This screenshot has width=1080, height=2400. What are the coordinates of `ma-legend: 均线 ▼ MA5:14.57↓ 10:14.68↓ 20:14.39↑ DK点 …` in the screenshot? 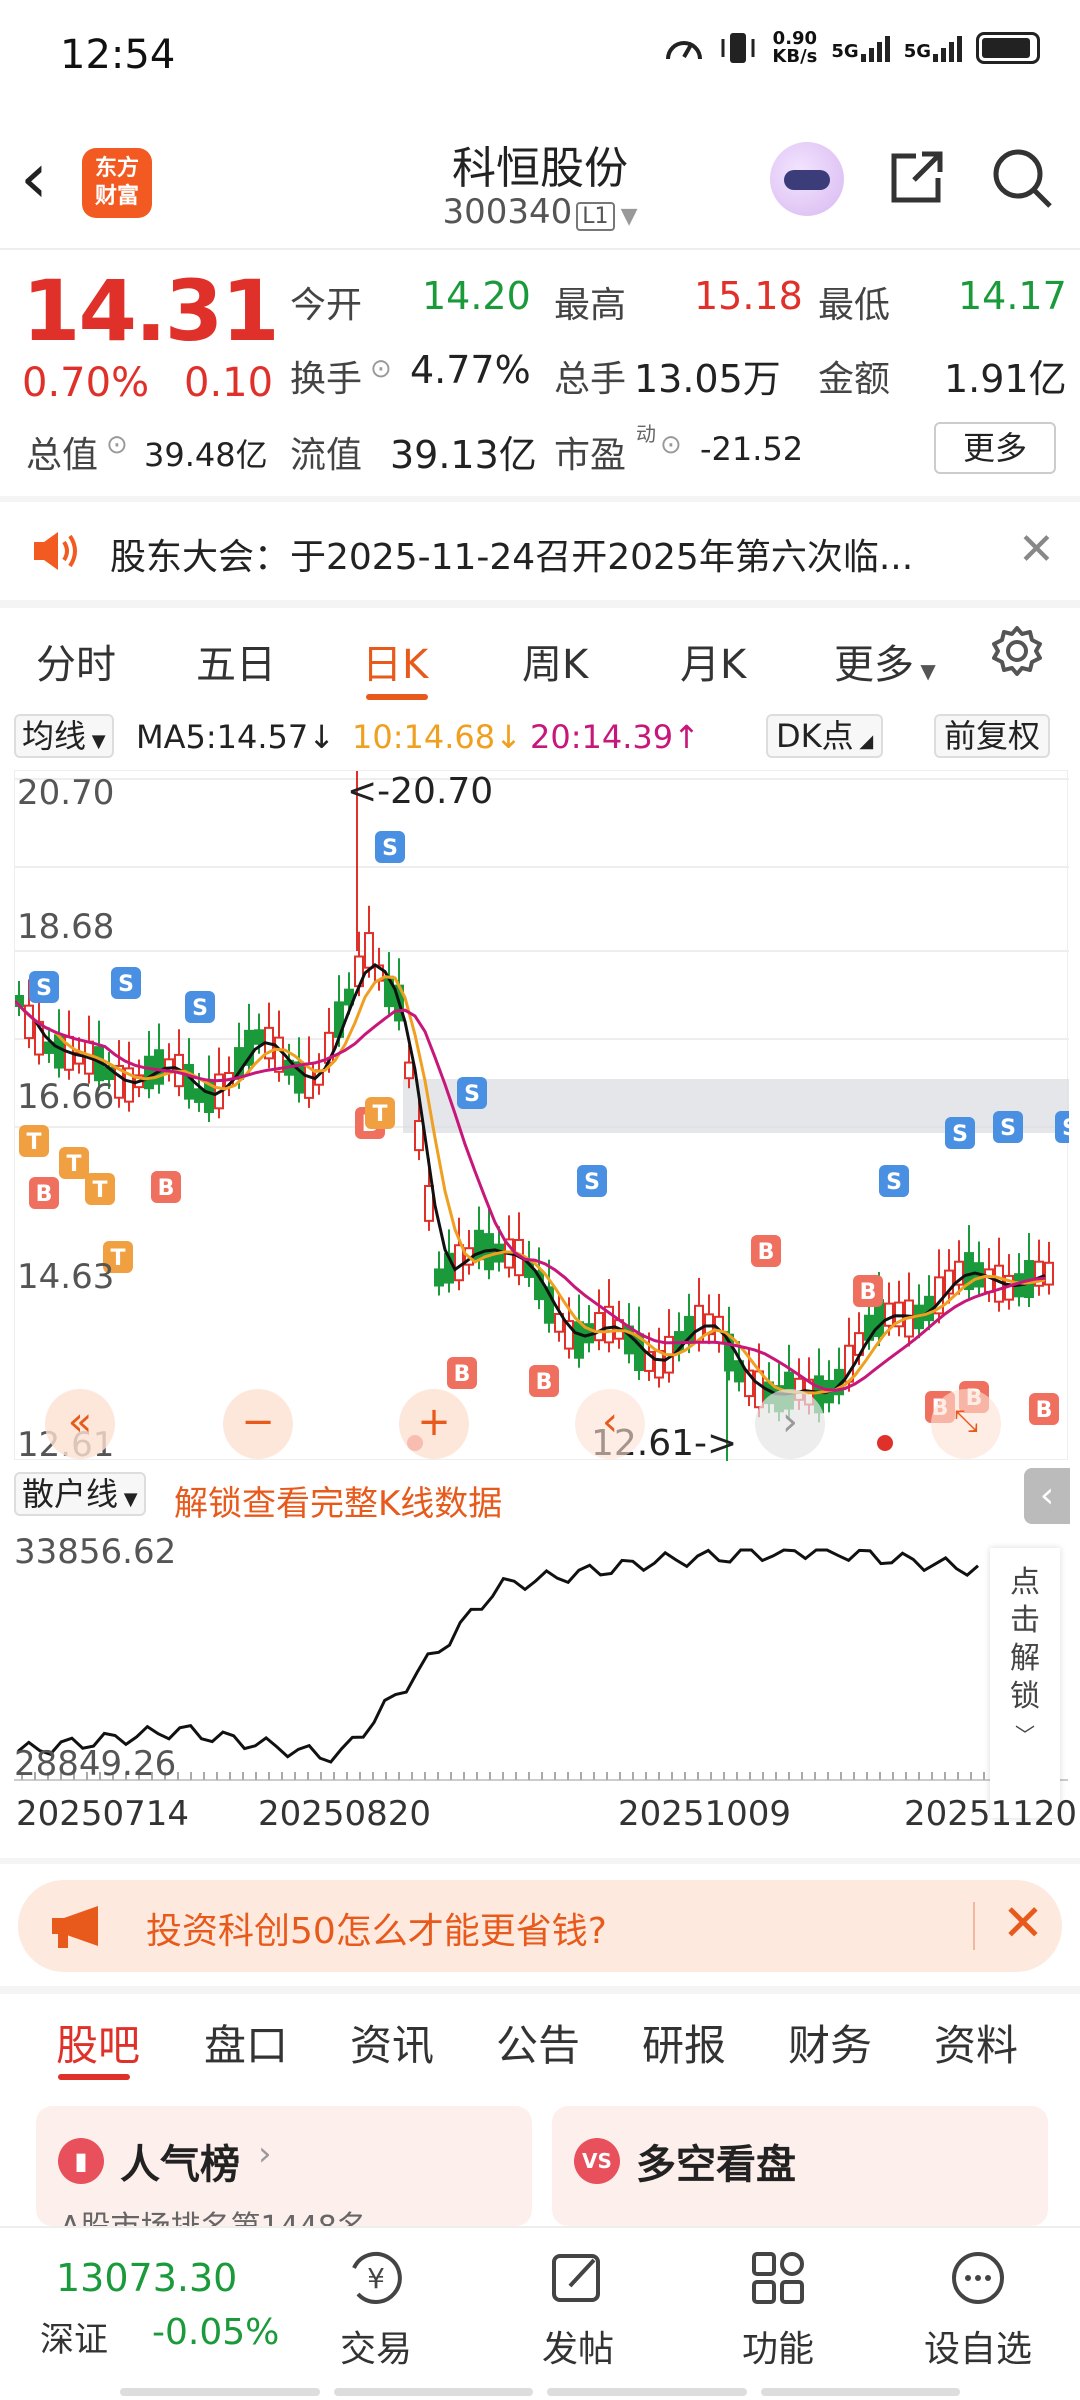 It's located at (540, 737).